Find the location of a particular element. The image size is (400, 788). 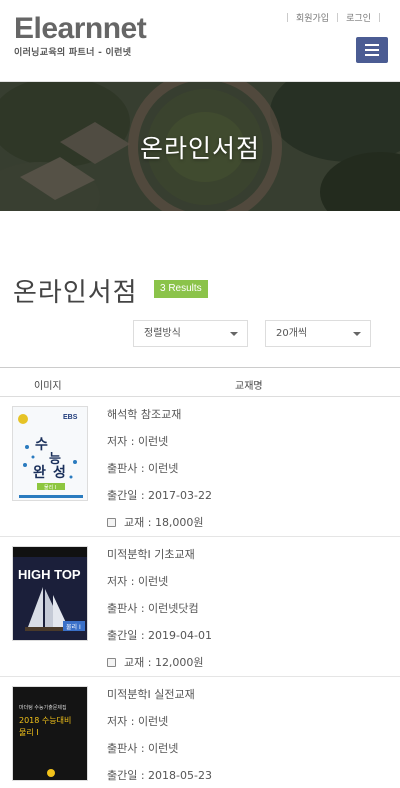

column-header-name: 교재명 is located at coordinates (249, 386).